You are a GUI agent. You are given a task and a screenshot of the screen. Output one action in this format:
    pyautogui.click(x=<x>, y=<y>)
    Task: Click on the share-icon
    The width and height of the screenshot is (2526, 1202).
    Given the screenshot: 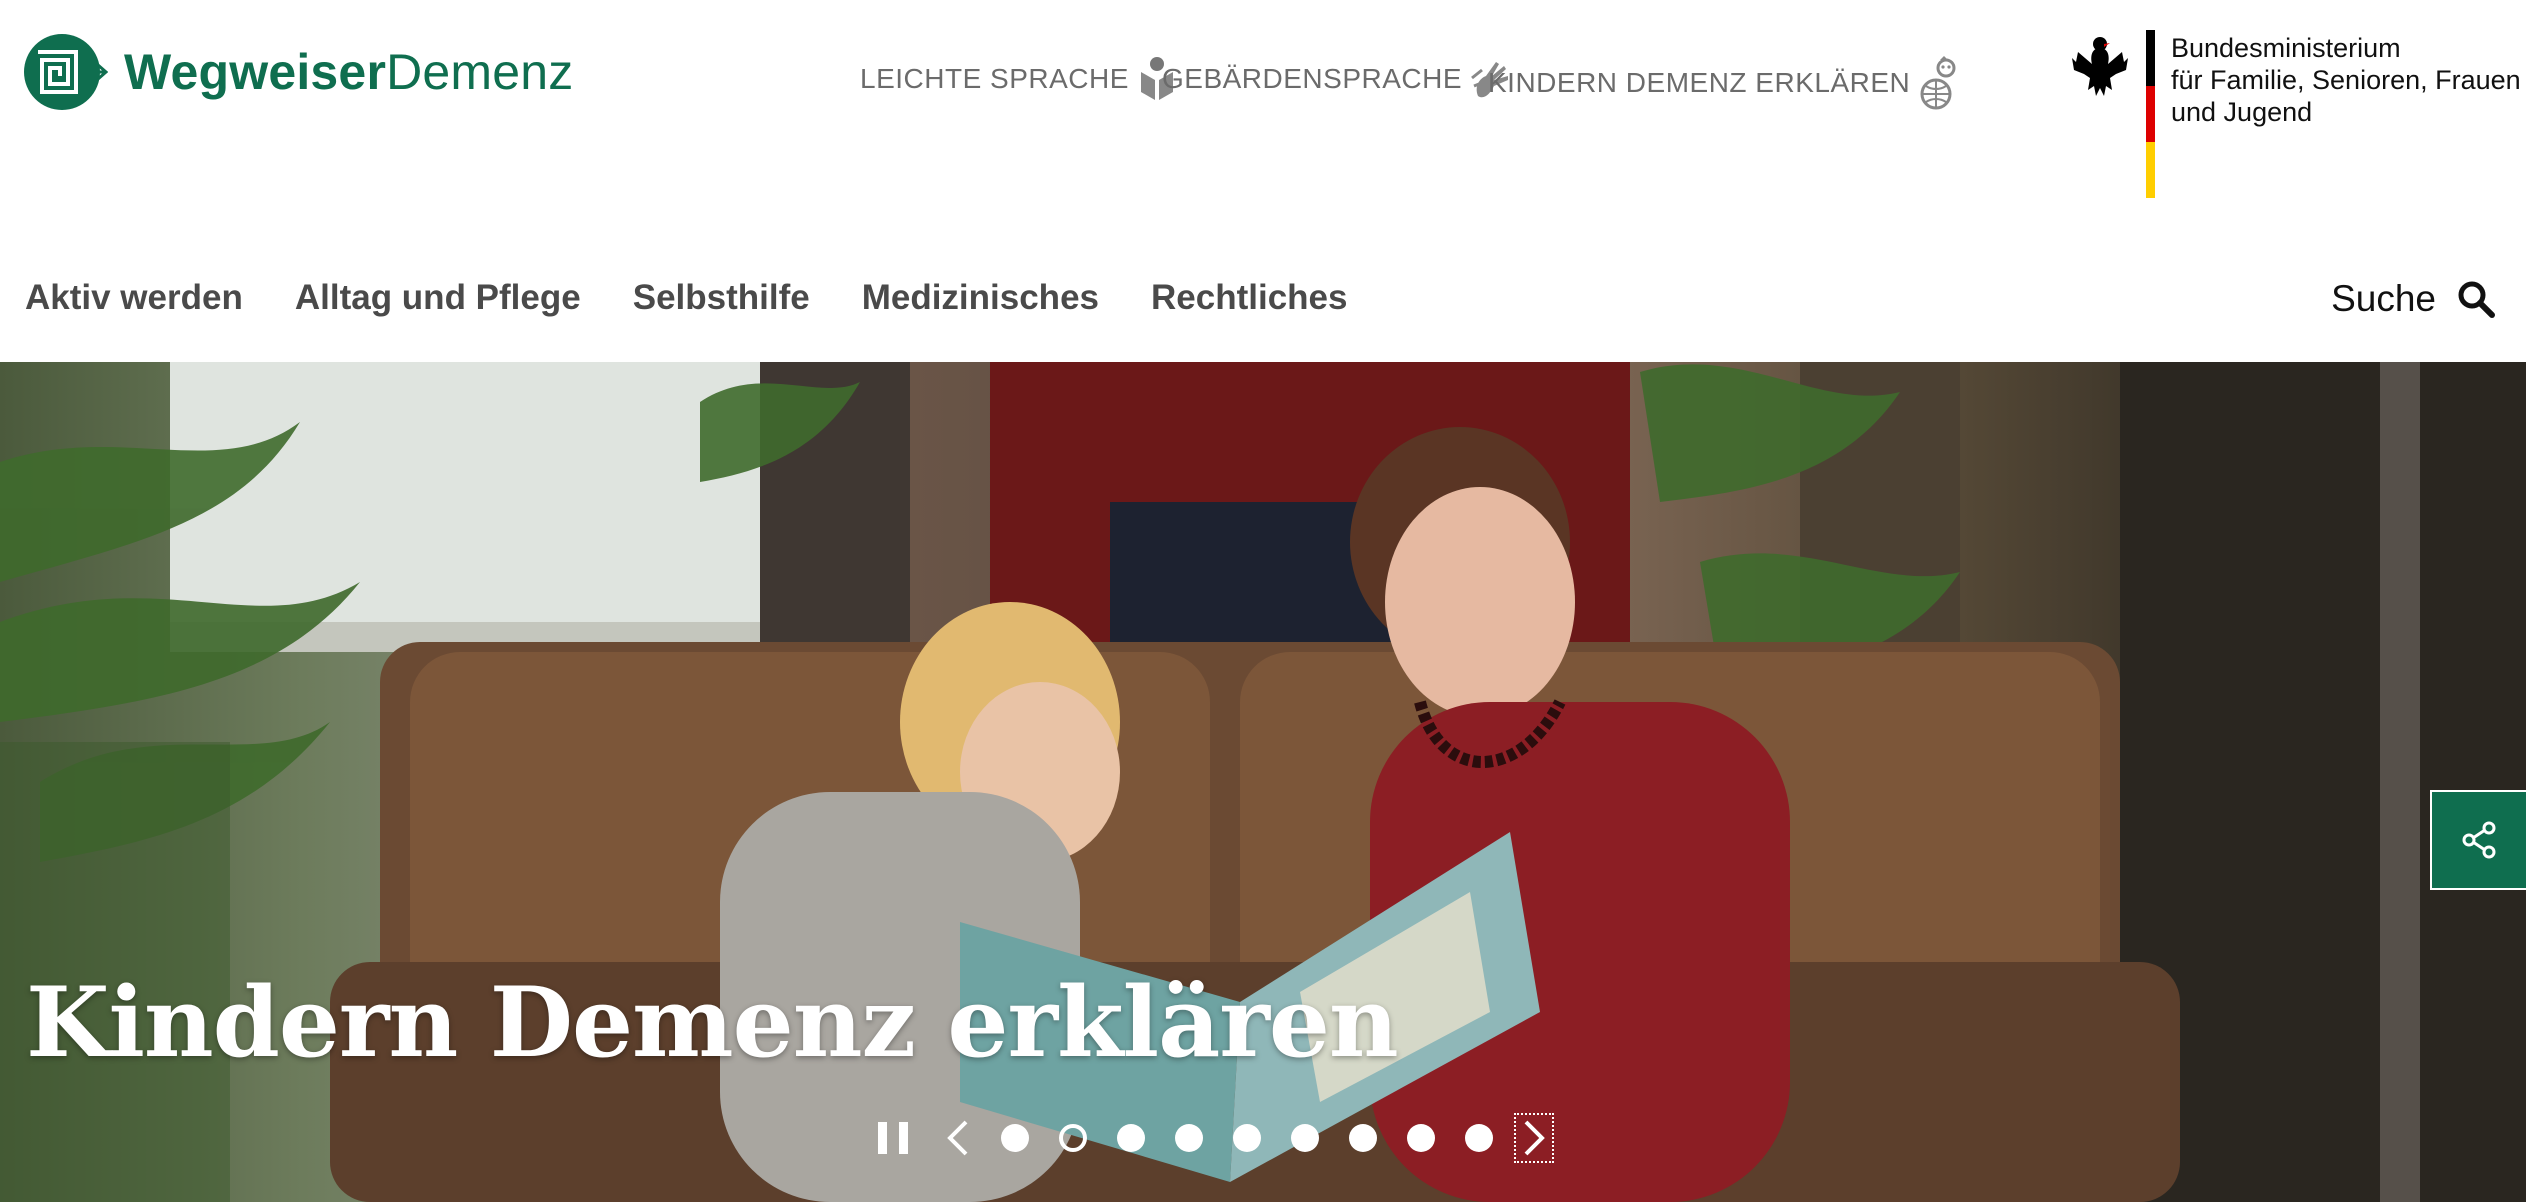 What is the action you would take?
    pyautogui.click(x=2479, y=840)
    